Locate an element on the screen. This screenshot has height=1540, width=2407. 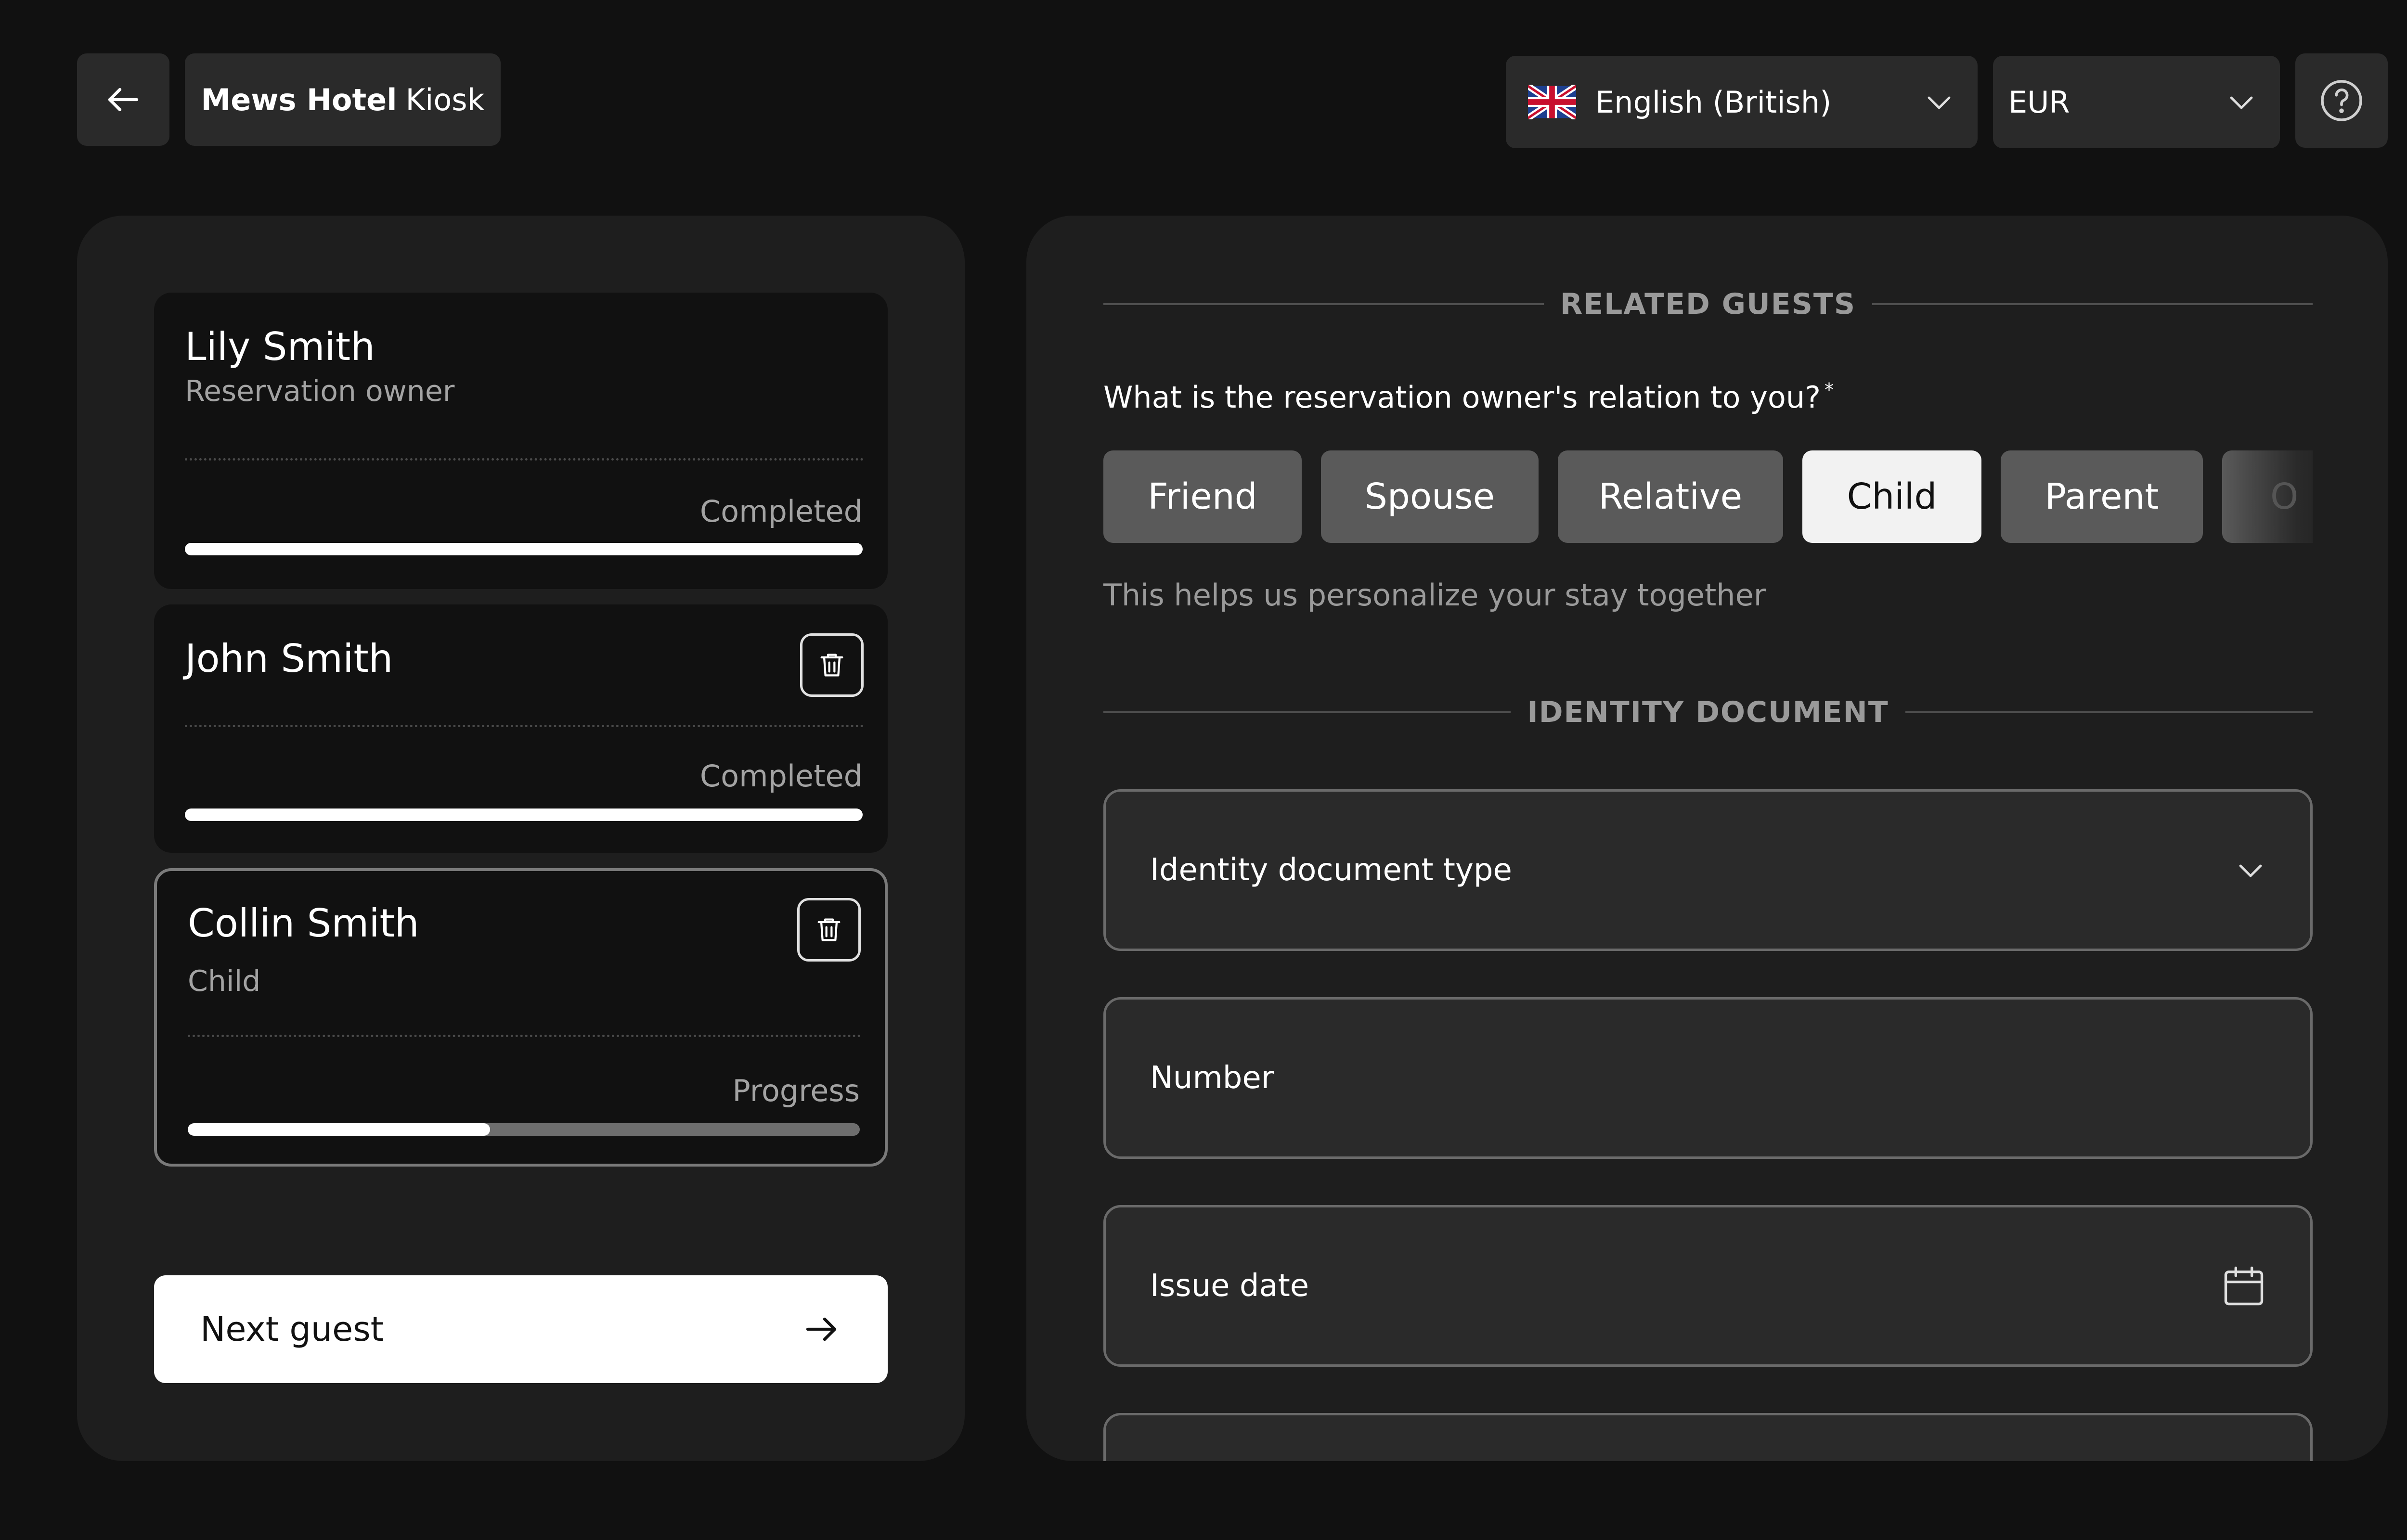
currency-select: EUR is located at coordinates (2136, 102).